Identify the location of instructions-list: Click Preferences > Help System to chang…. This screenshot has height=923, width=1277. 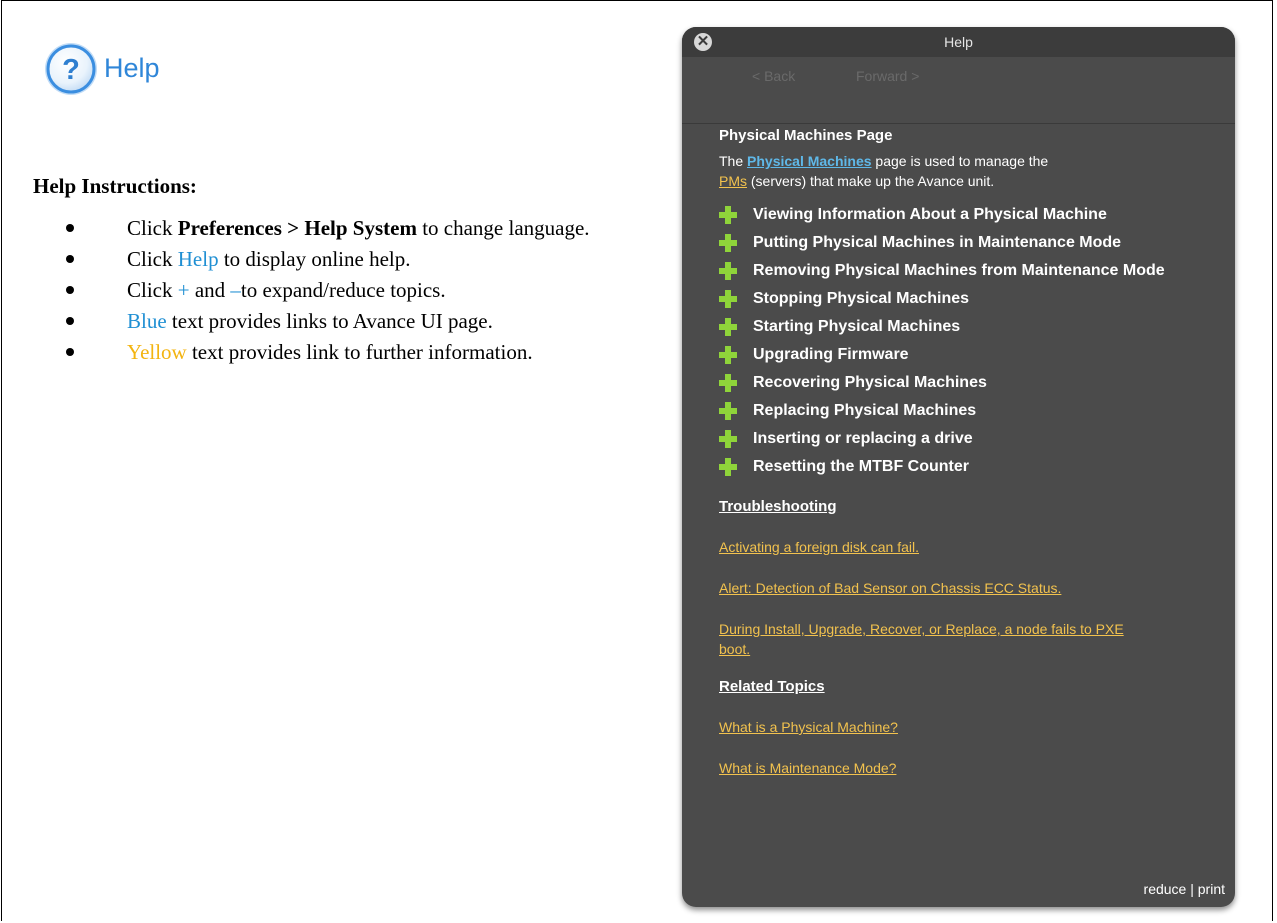
(342, 292).